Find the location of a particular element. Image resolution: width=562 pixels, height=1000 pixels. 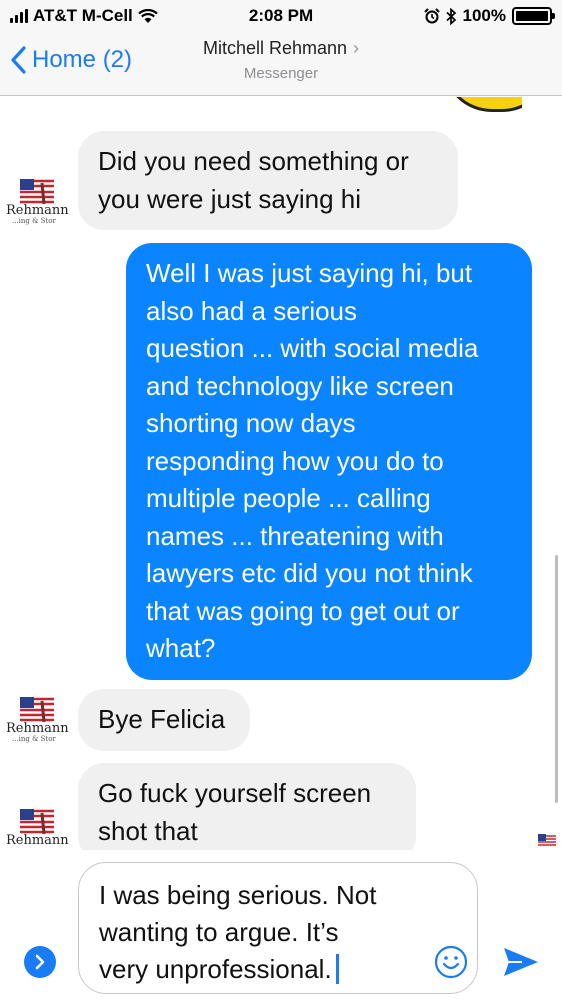

message-line: shorting now days is located at coordinates (251, 423).